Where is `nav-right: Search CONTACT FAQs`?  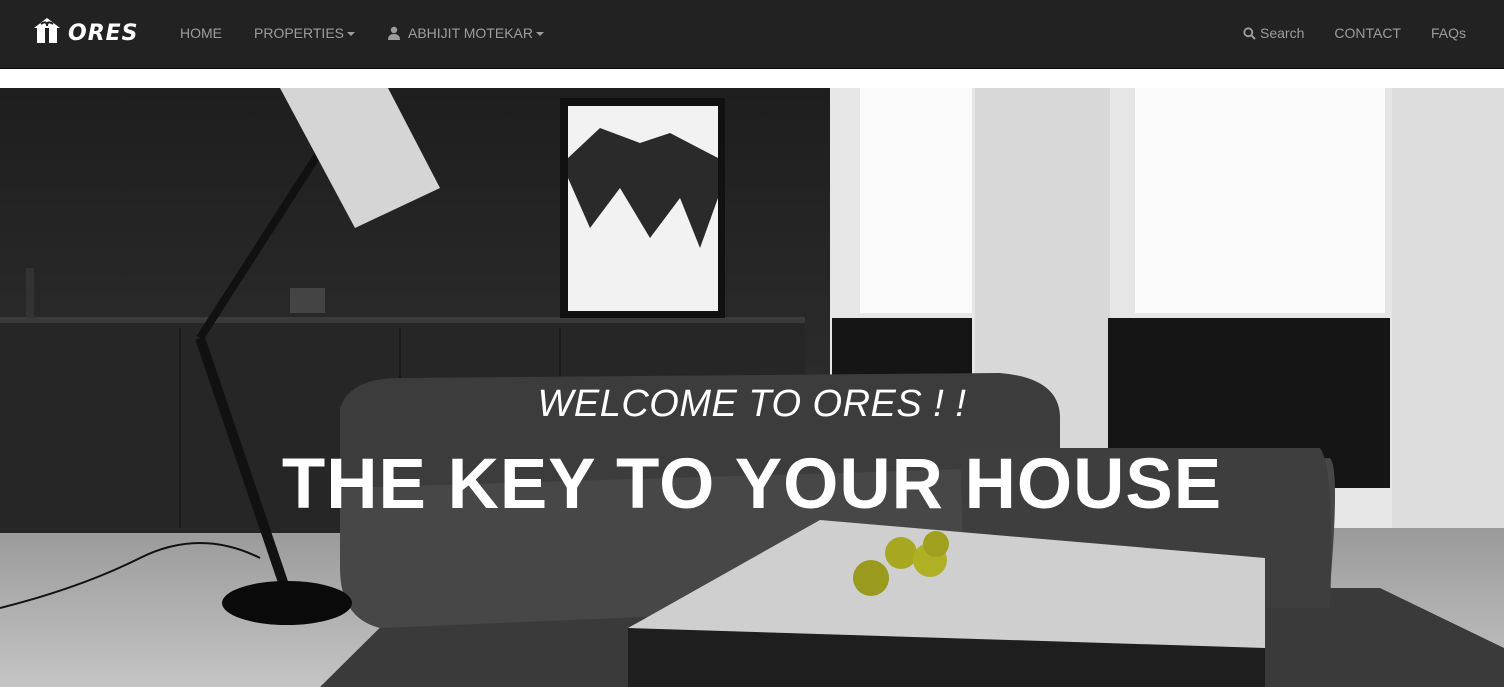
nav-right: Search CONTACT FAQs is located at coordinates (1339, 33).